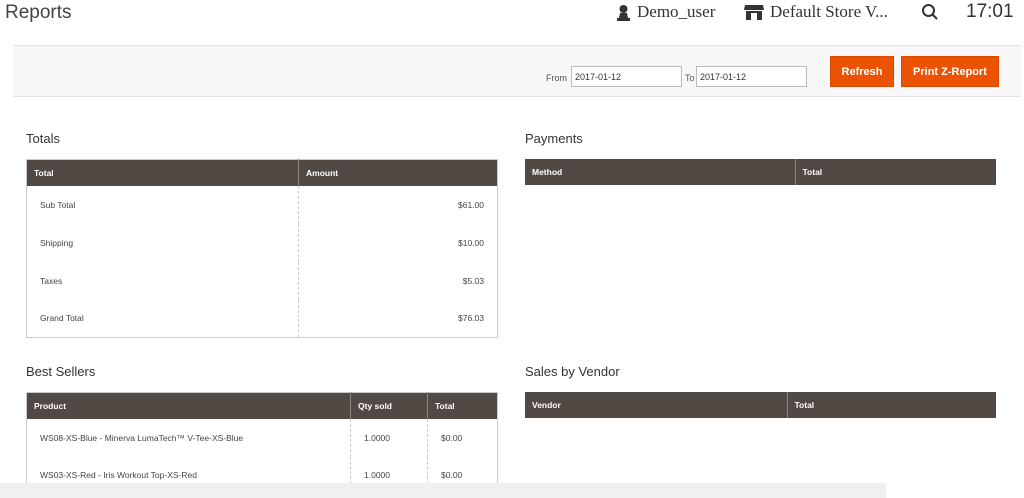  What do you see at coordinates (471, 318) in the screenshot?
I see `cell: $76.03` at bounding box center [471, 318].